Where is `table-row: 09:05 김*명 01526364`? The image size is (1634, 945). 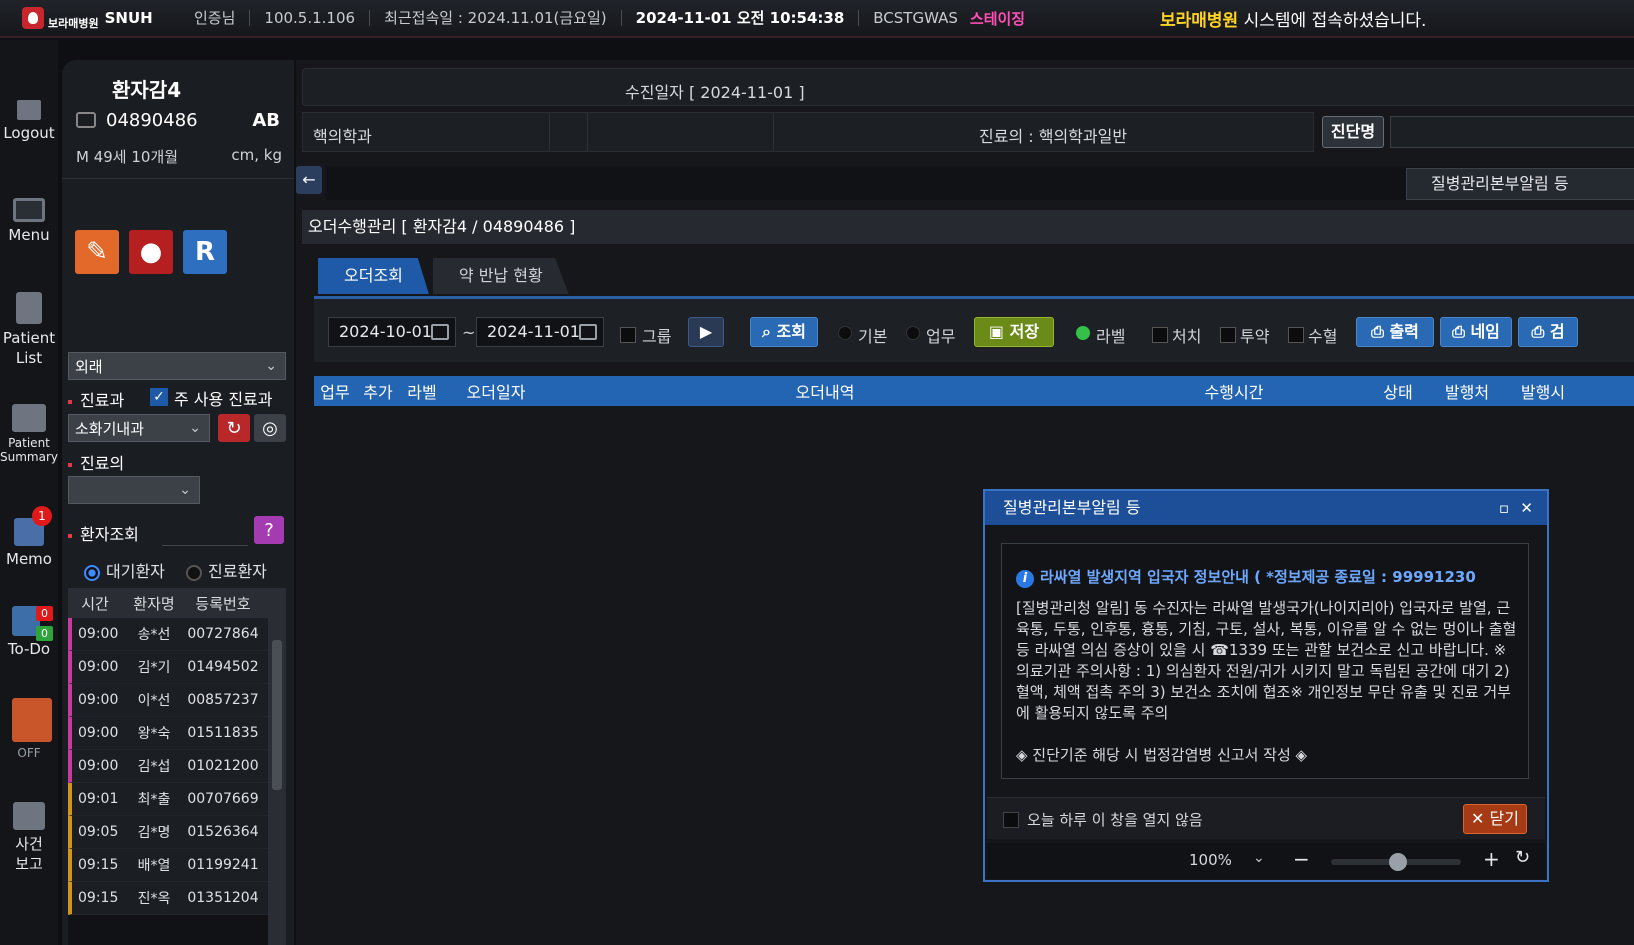 table-row: 09:05 김*명 01526364 is located at coordinates (177, 832).